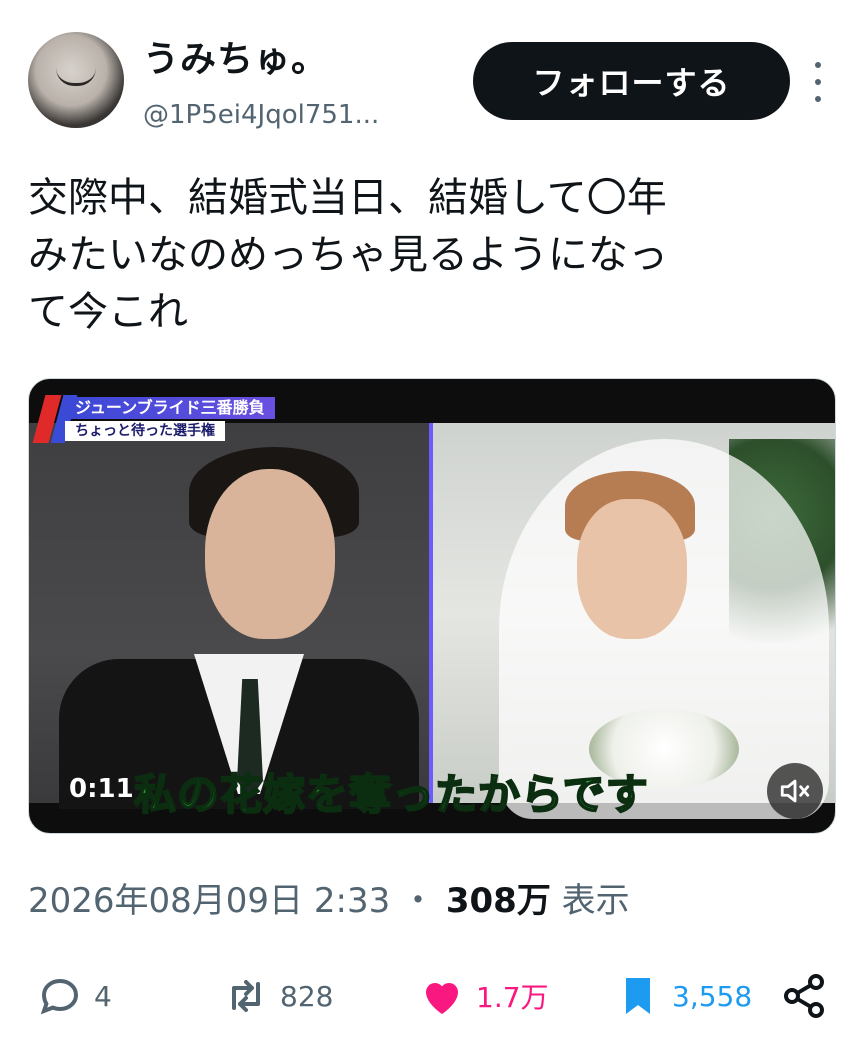 This screenshot has width=864, height=1041. I want to click on bookmark-count: 3,558, so click(712, 996).